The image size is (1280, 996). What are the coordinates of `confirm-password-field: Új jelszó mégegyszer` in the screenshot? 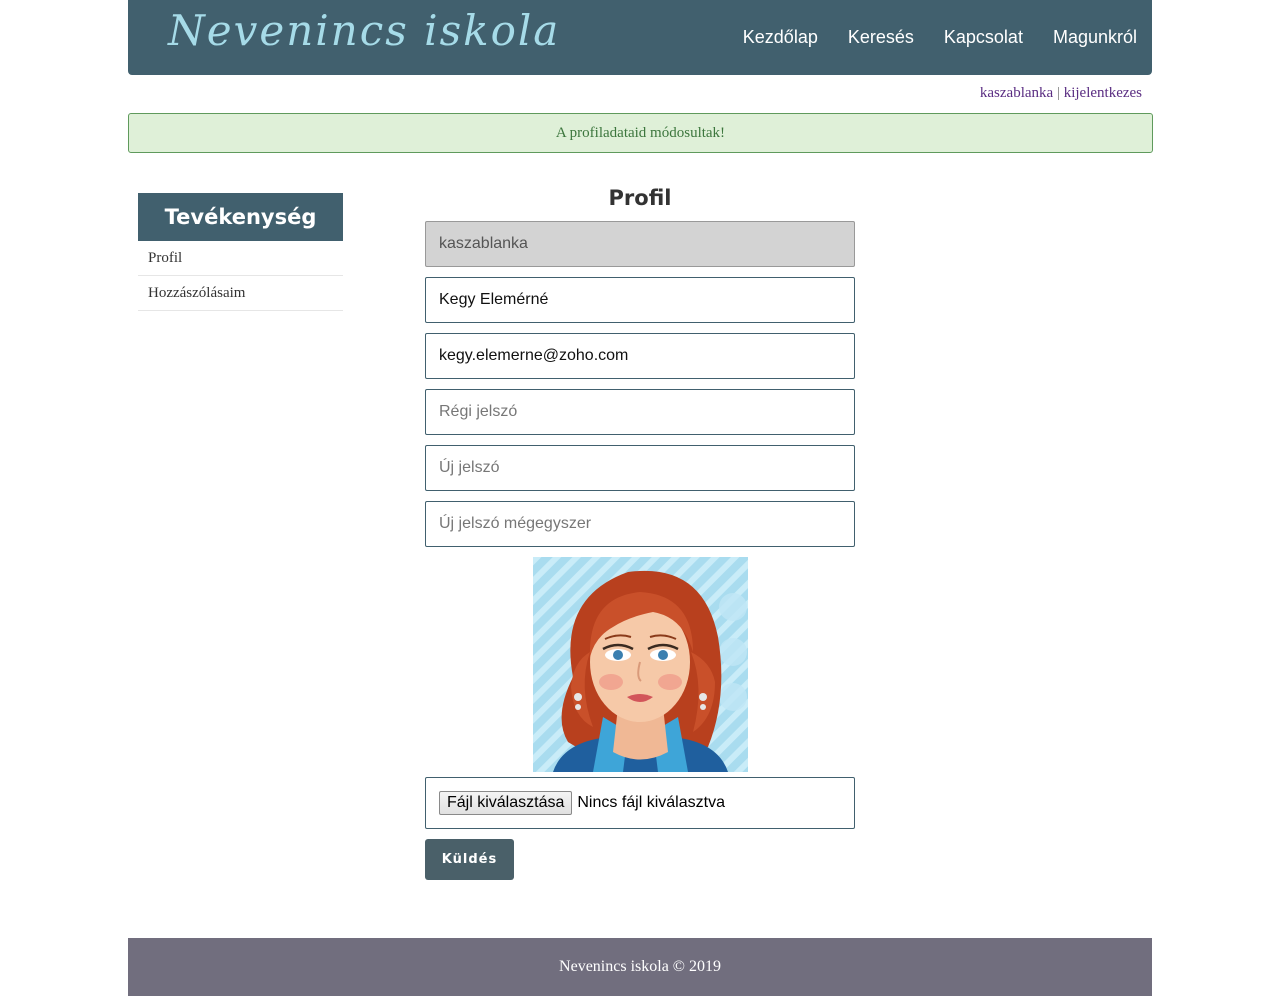 It's located at (640, 524).